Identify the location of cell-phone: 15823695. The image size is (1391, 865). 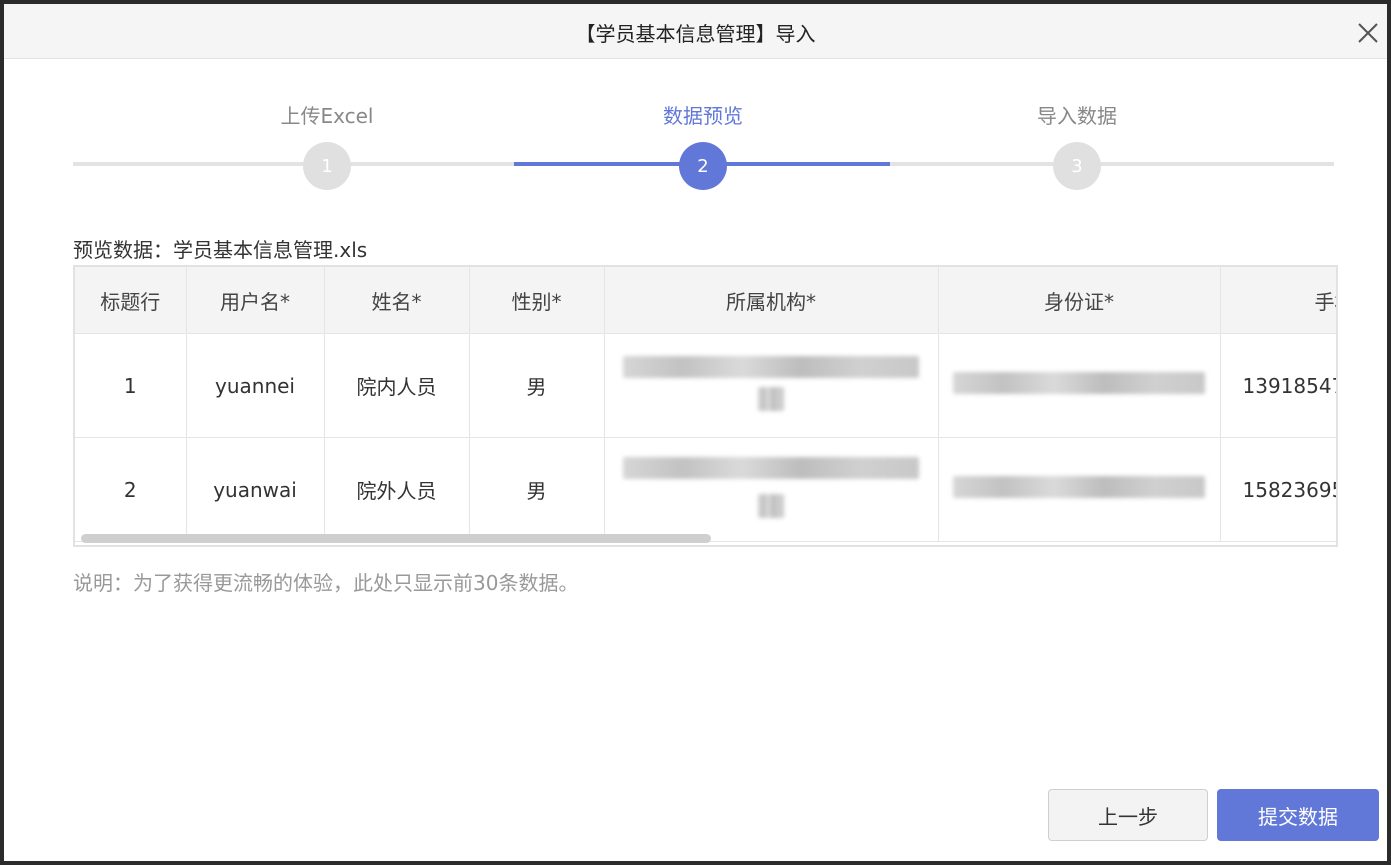
(1278, 489).